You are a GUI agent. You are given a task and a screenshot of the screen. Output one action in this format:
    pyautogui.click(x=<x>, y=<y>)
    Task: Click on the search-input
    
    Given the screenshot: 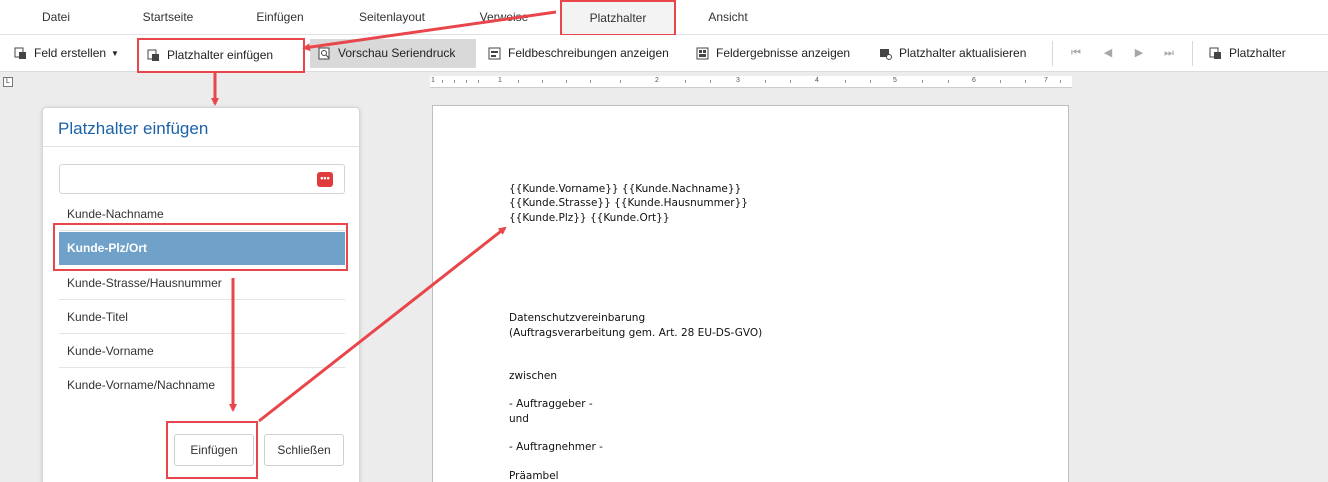 What is the action you would take?
    pyautogui.click(x=186, y=179)
    